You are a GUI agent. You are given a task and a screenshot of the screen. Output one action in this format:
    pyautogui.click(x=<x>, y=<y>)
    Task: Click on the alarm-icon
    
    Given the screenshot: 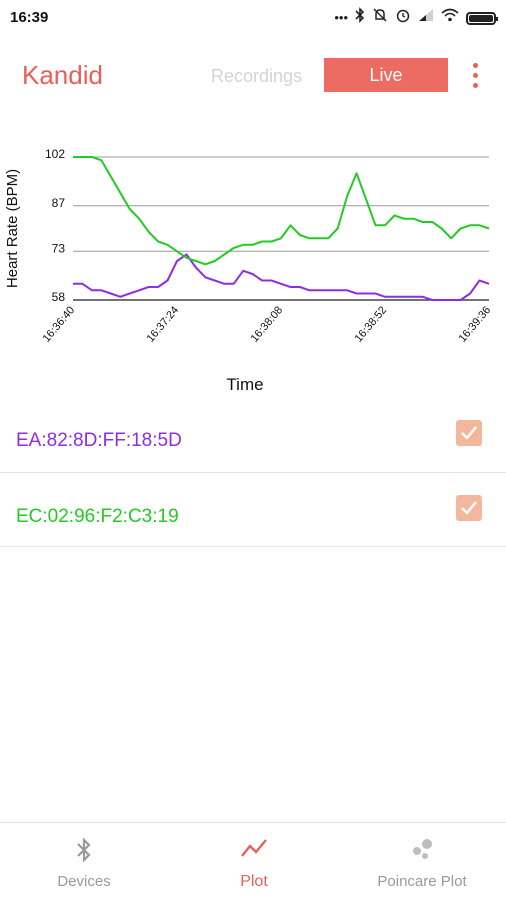 What is the action you would take?
    pyautogui.click(x=403, y=18)
    